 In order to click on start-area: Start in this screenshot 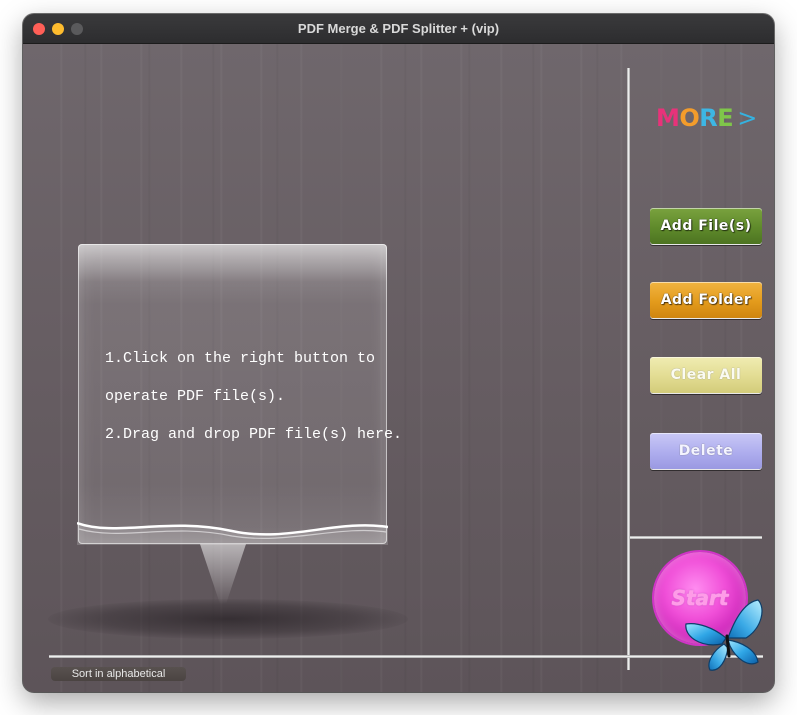, I will do `click(708, 622)`.